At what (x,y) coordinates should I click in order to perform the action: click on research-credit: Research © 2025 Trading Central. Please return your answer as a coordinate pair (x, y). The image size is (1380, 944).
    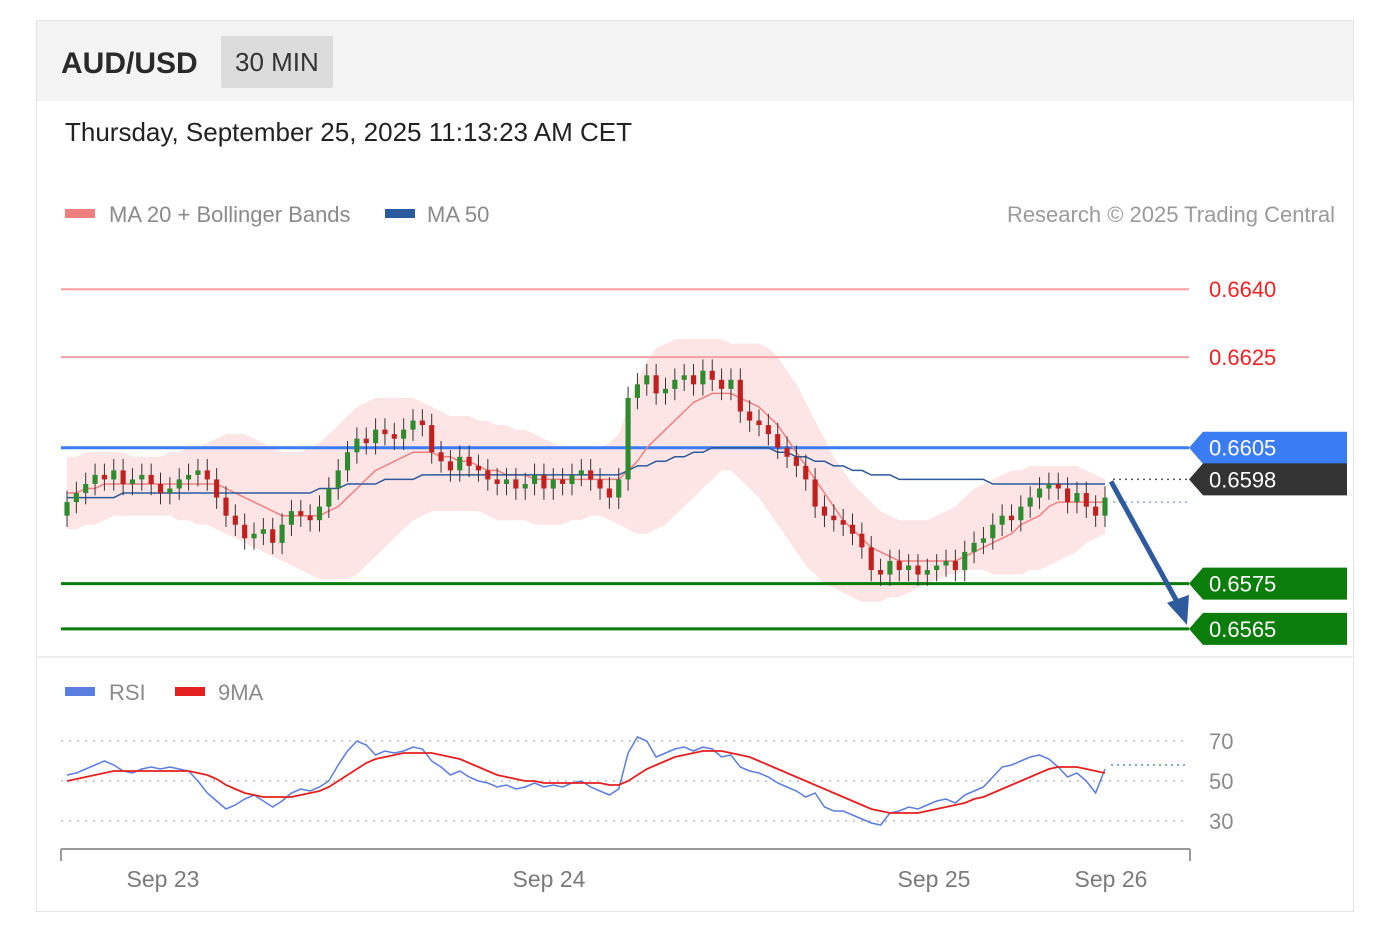
    Looking at the image, I should click on (1171, 214).